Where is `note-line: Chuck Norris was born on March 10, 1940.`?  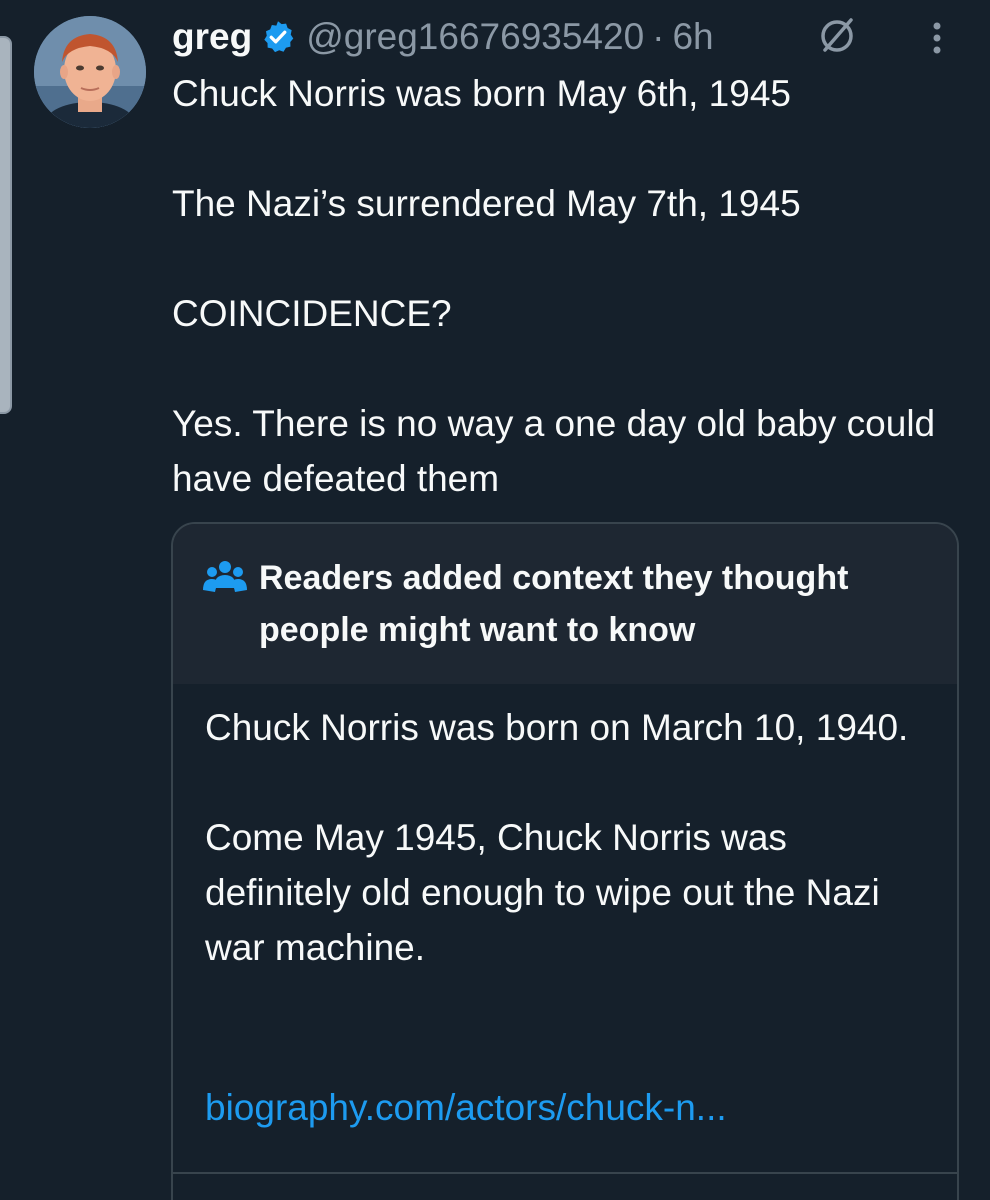
note-line: Chuck Norris was born on March 10, 1940. is located at coordinates (557, 727).